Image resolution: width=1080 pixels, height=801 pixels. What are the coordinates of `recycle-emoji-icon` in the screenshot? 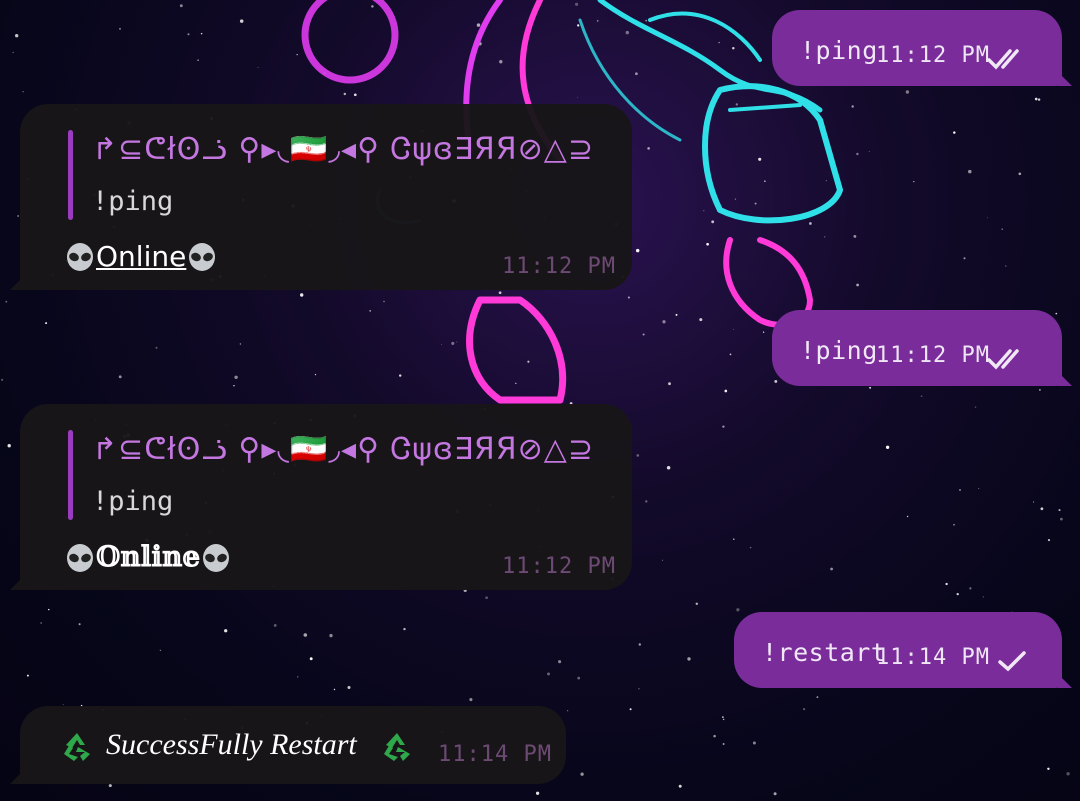 It's located at (77, 747).